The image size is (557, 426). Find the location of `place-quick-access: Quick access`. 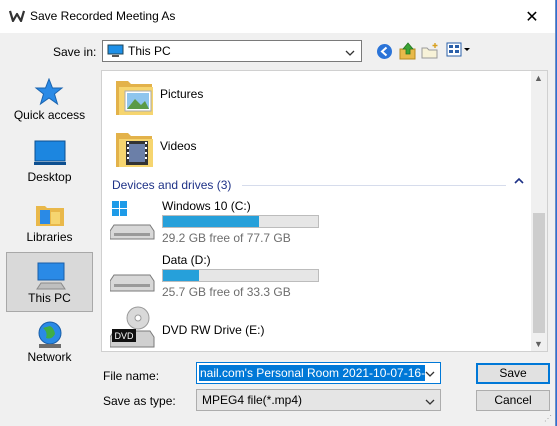

place-quick-access: Quick access is located at coordinates (49, 100).